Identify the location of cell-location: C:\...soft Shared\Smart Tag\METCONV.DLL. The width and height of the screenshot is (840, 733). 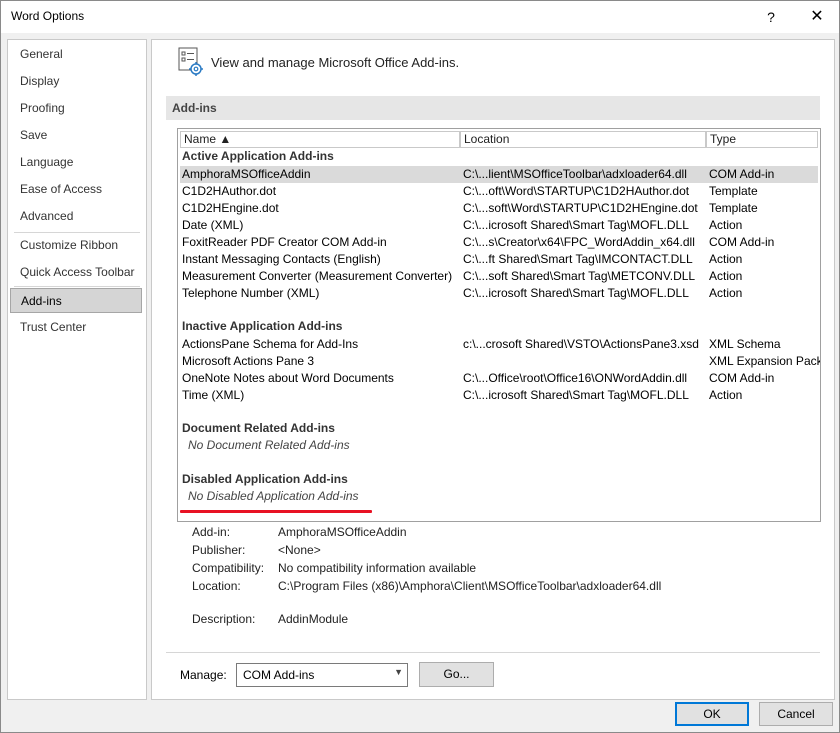
(579, 276).